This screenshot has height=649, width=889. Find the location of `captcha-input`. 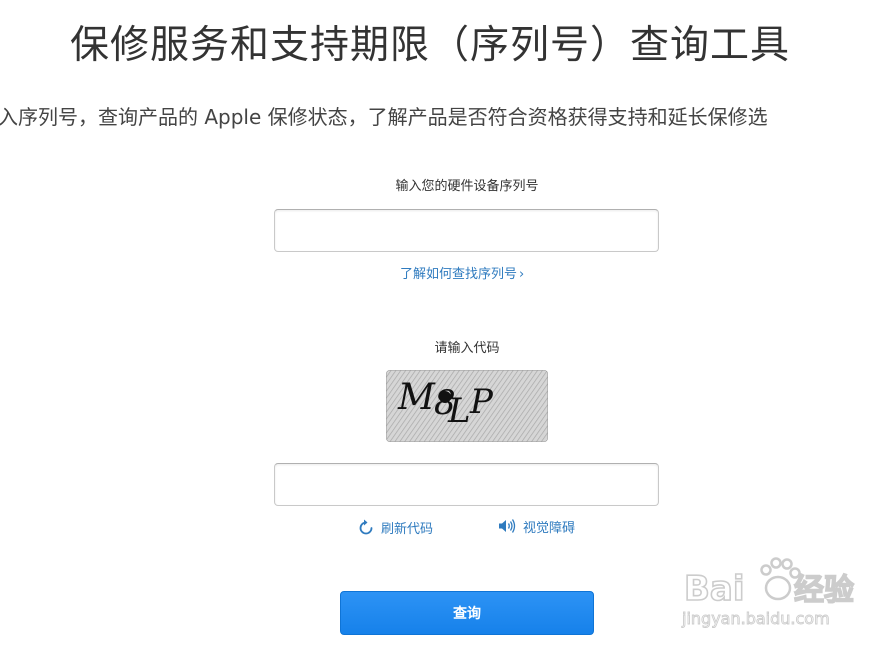

captcha-input is located at coordinates (466, 484).